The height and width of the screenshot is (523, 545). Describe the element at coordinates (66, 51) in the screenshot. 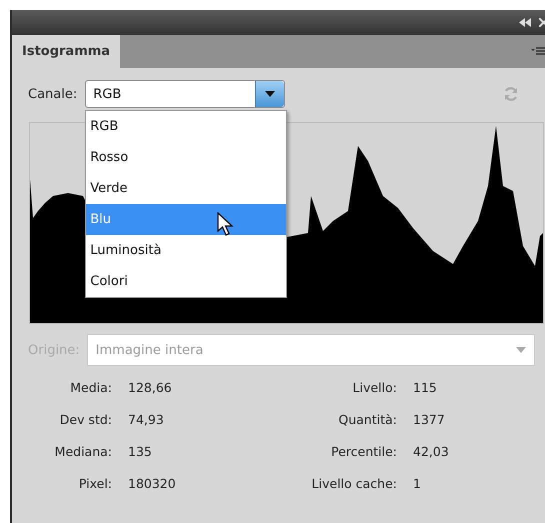

I see `panel-tab: Istogramma` at that location.